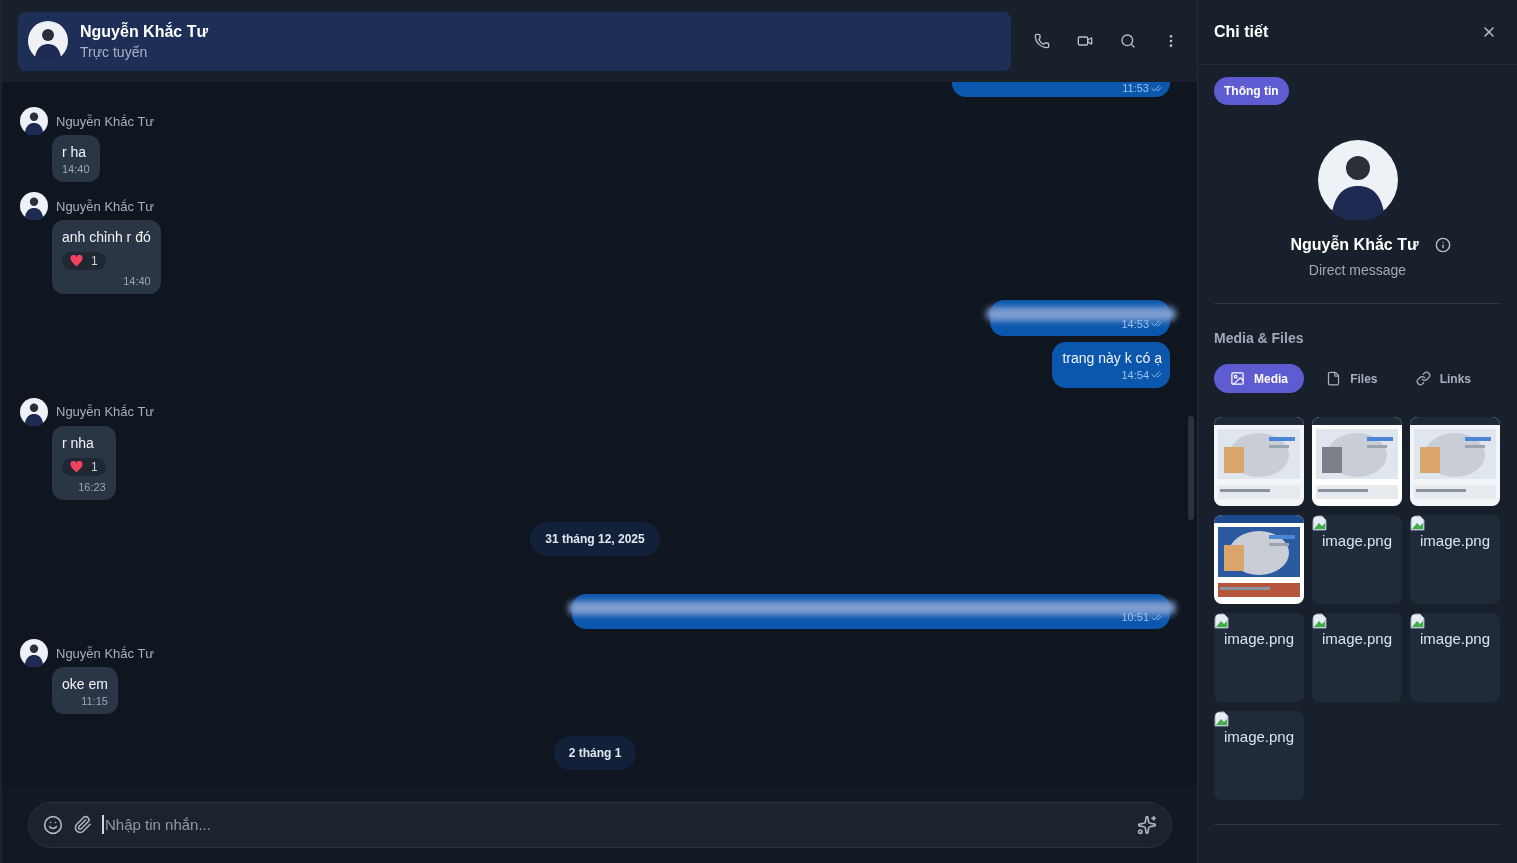 This screenshot has width=1517, height=863. I want to click on contact-status: Trực tuyến, so click(114, 51).